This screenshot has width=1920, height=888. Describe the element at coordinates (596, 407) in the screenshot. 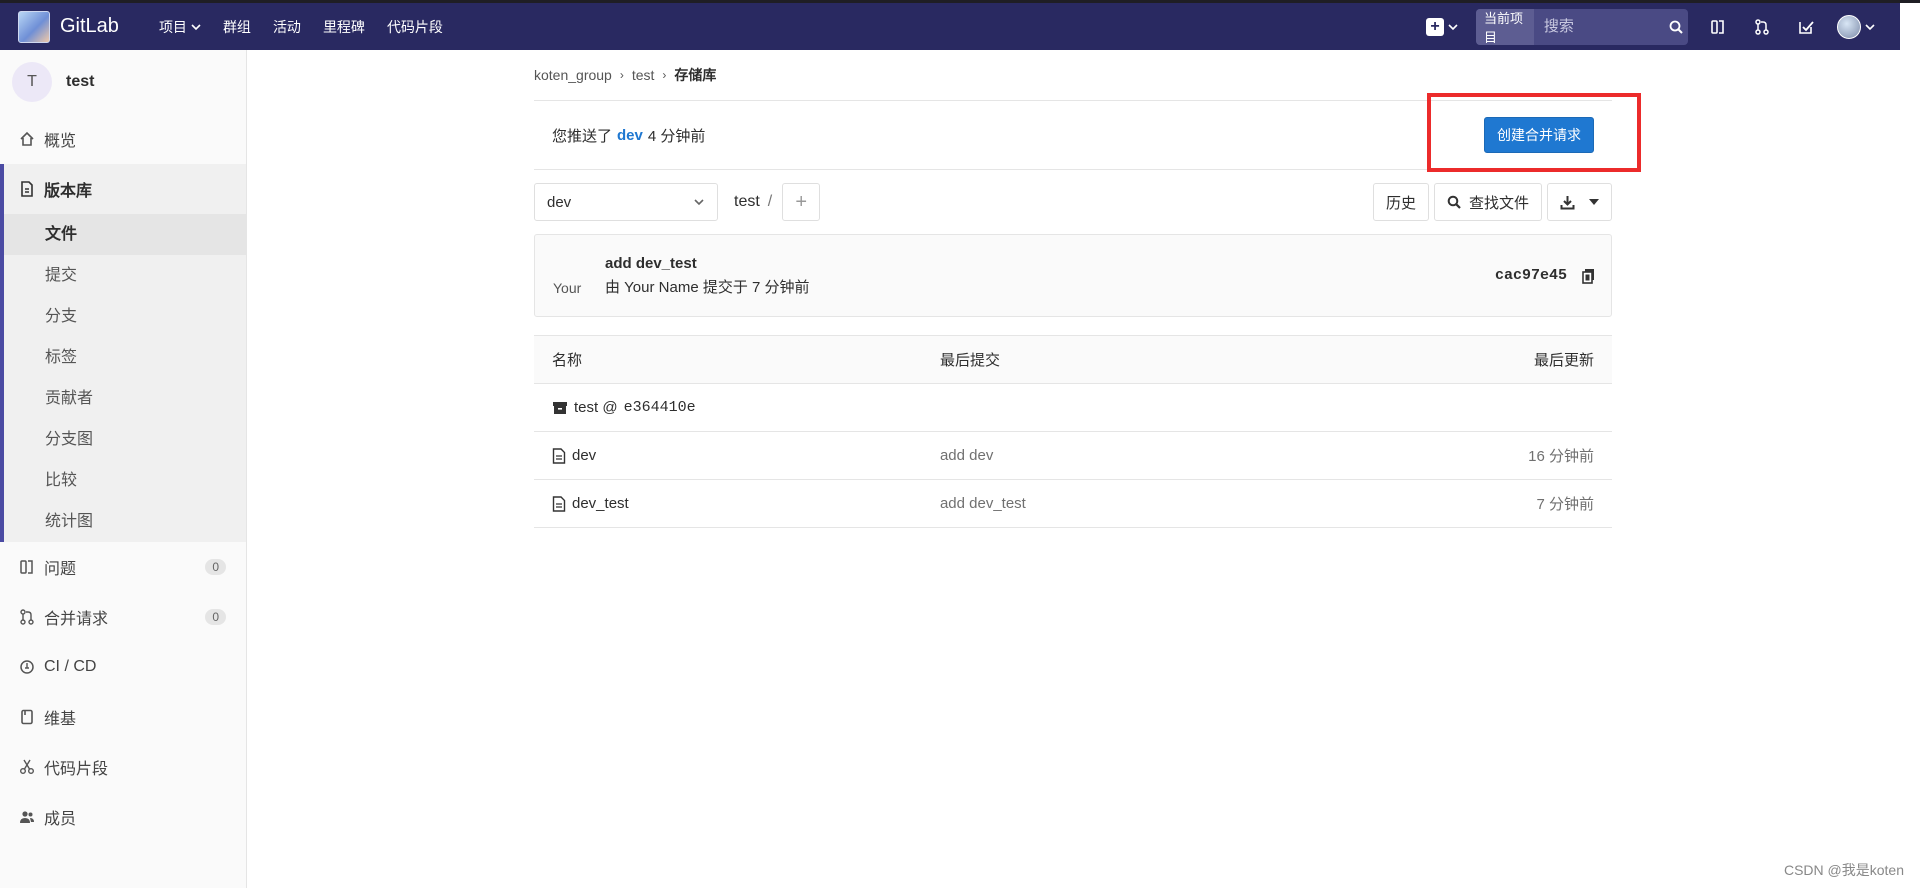

I see `submodule-name: test @` at that location.